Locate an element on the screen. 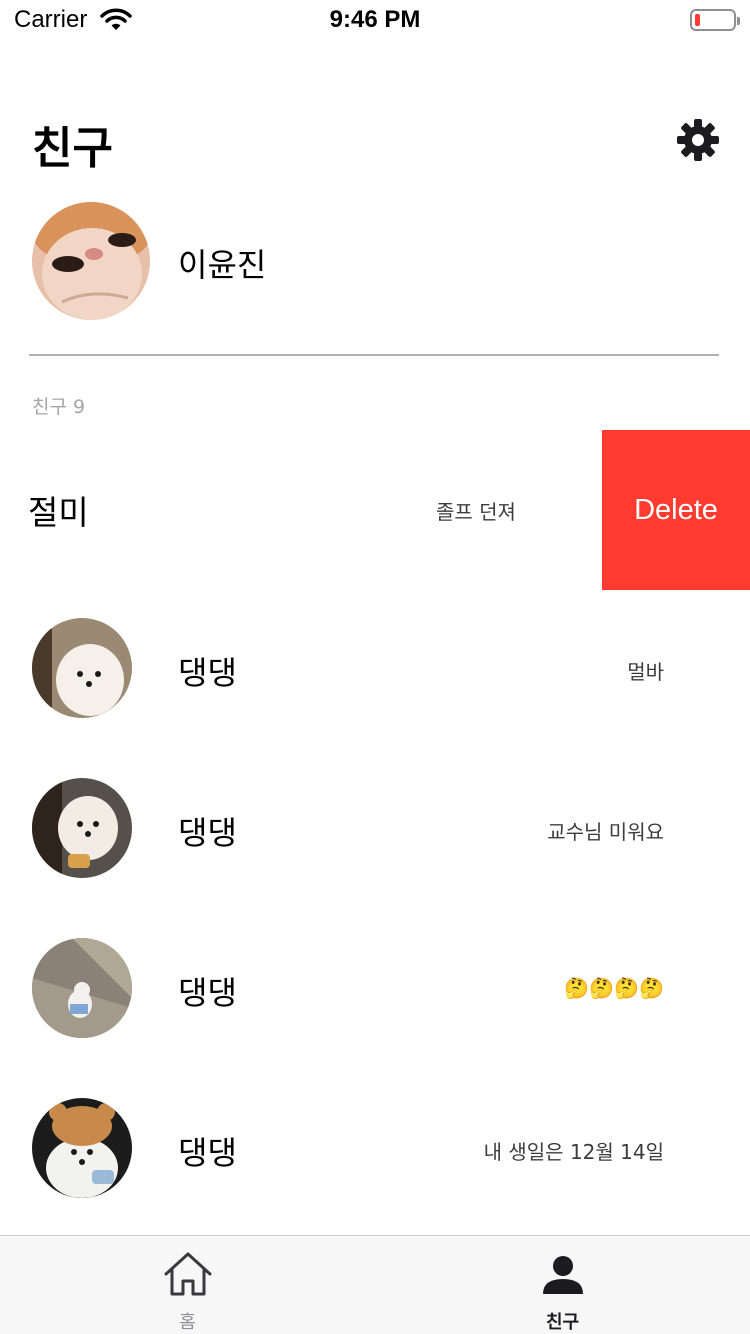  gear-icon is located at coordinates (698, 140).